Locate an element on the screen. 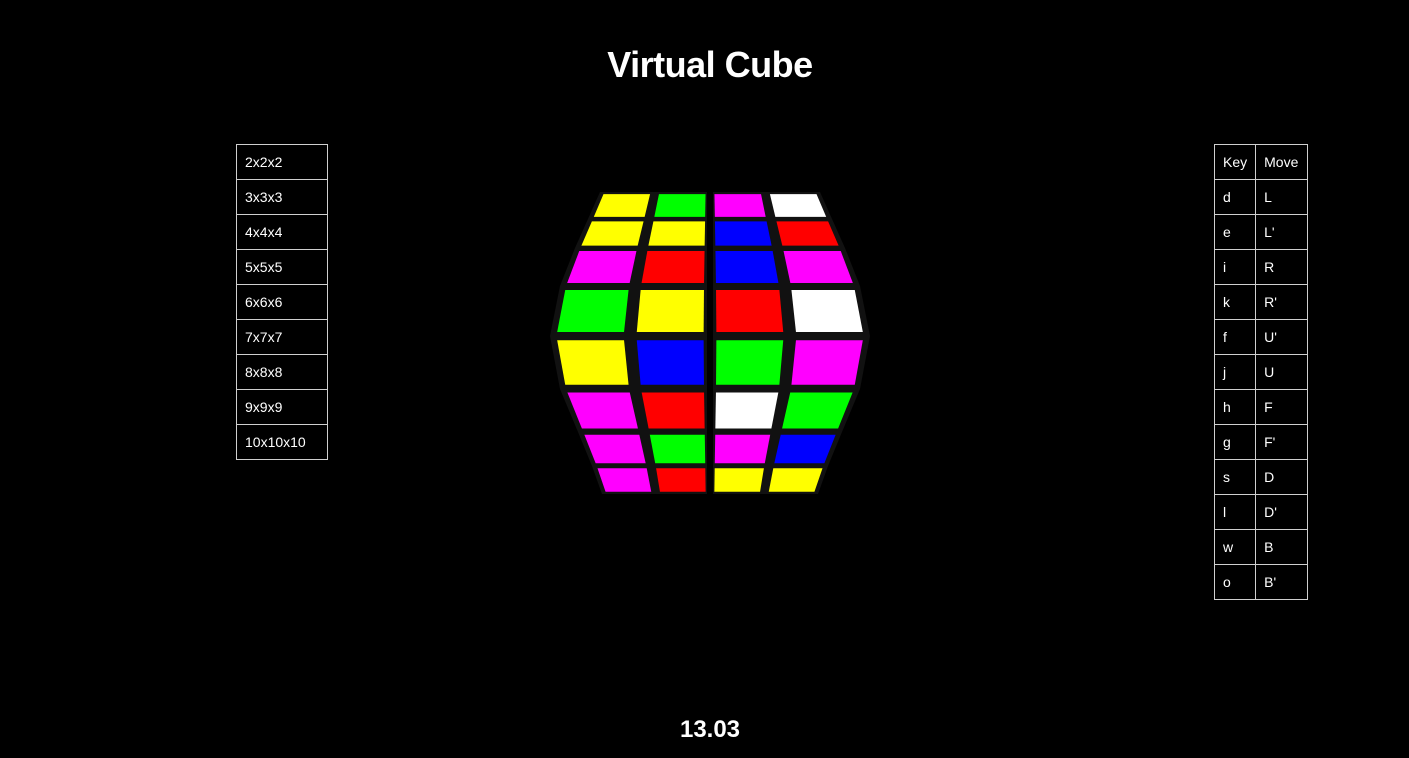  cube-size-row: 4x4x4 is located at coordinates (282, 232).